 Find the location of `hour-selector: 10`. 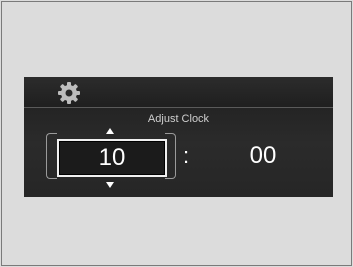

hour-selector: 10 is located at coordinates (112, 158).